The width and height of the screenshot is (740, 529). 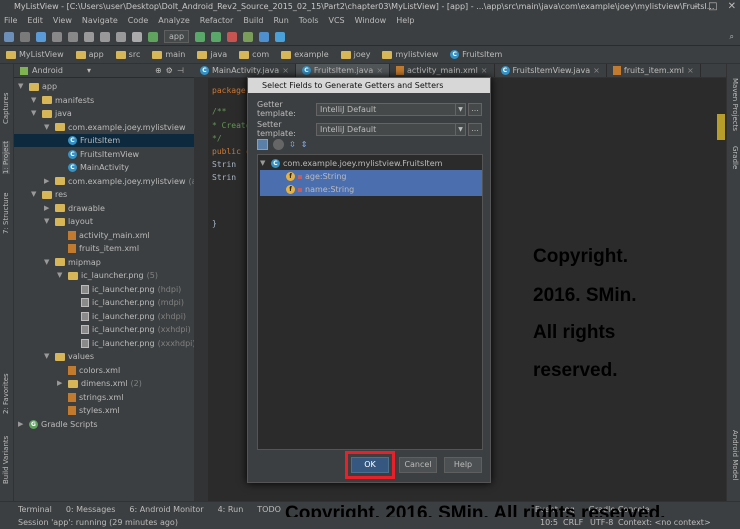 I want to click on copy-icon, so click(x=105, y=36).